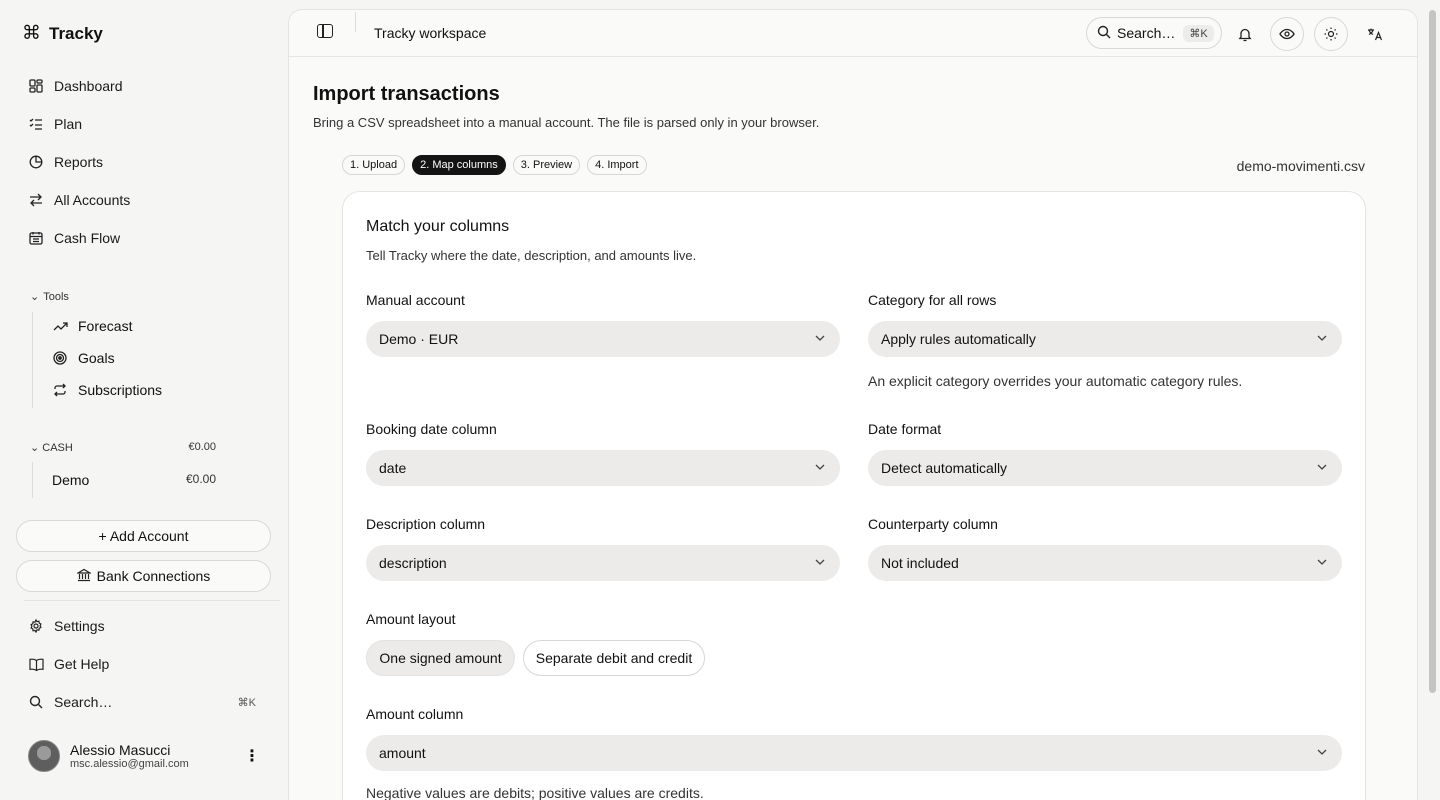 The height and width of the screenshot is (800, 1440). What do you see at coordinates (459, 165) in the screenshot?
I see `step-map-columns: 2. Map columns` at bounding box center [459, 165].